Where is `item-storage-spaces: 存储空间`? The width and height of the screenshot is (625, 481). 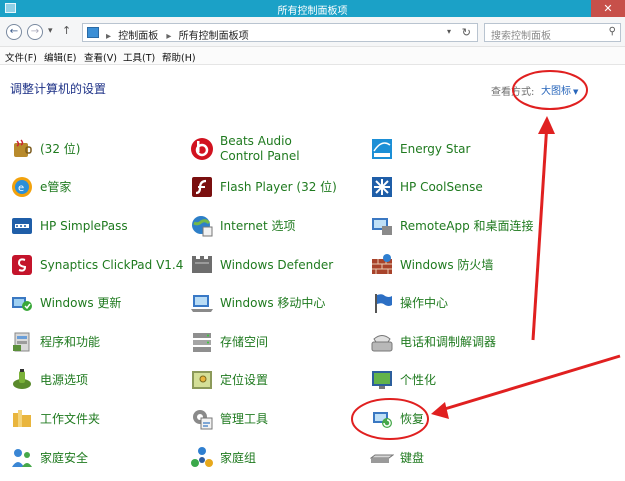
item-storage-spaces: 存储空间 is located at coordinates (229, 342).